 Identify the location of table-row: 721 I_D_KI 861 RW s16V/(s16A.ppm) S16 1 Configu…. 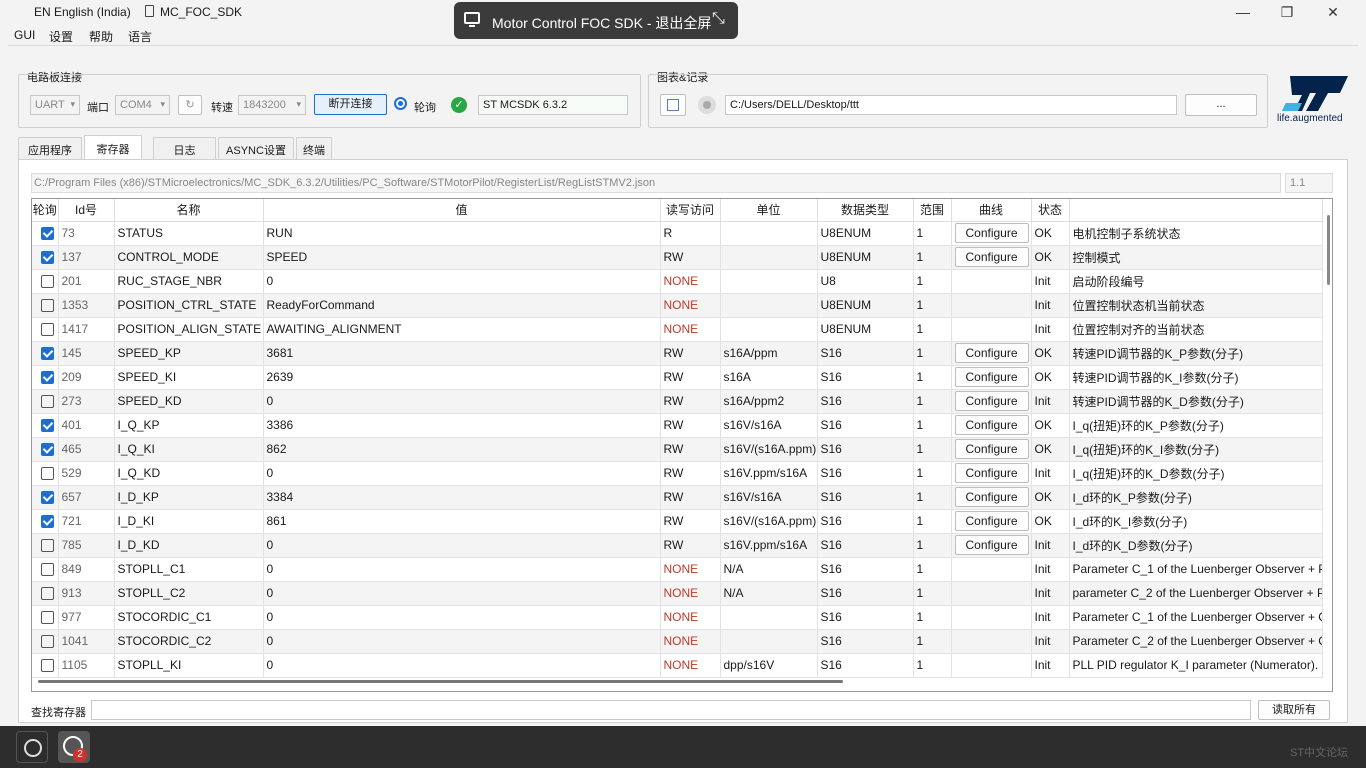
(677, 521).